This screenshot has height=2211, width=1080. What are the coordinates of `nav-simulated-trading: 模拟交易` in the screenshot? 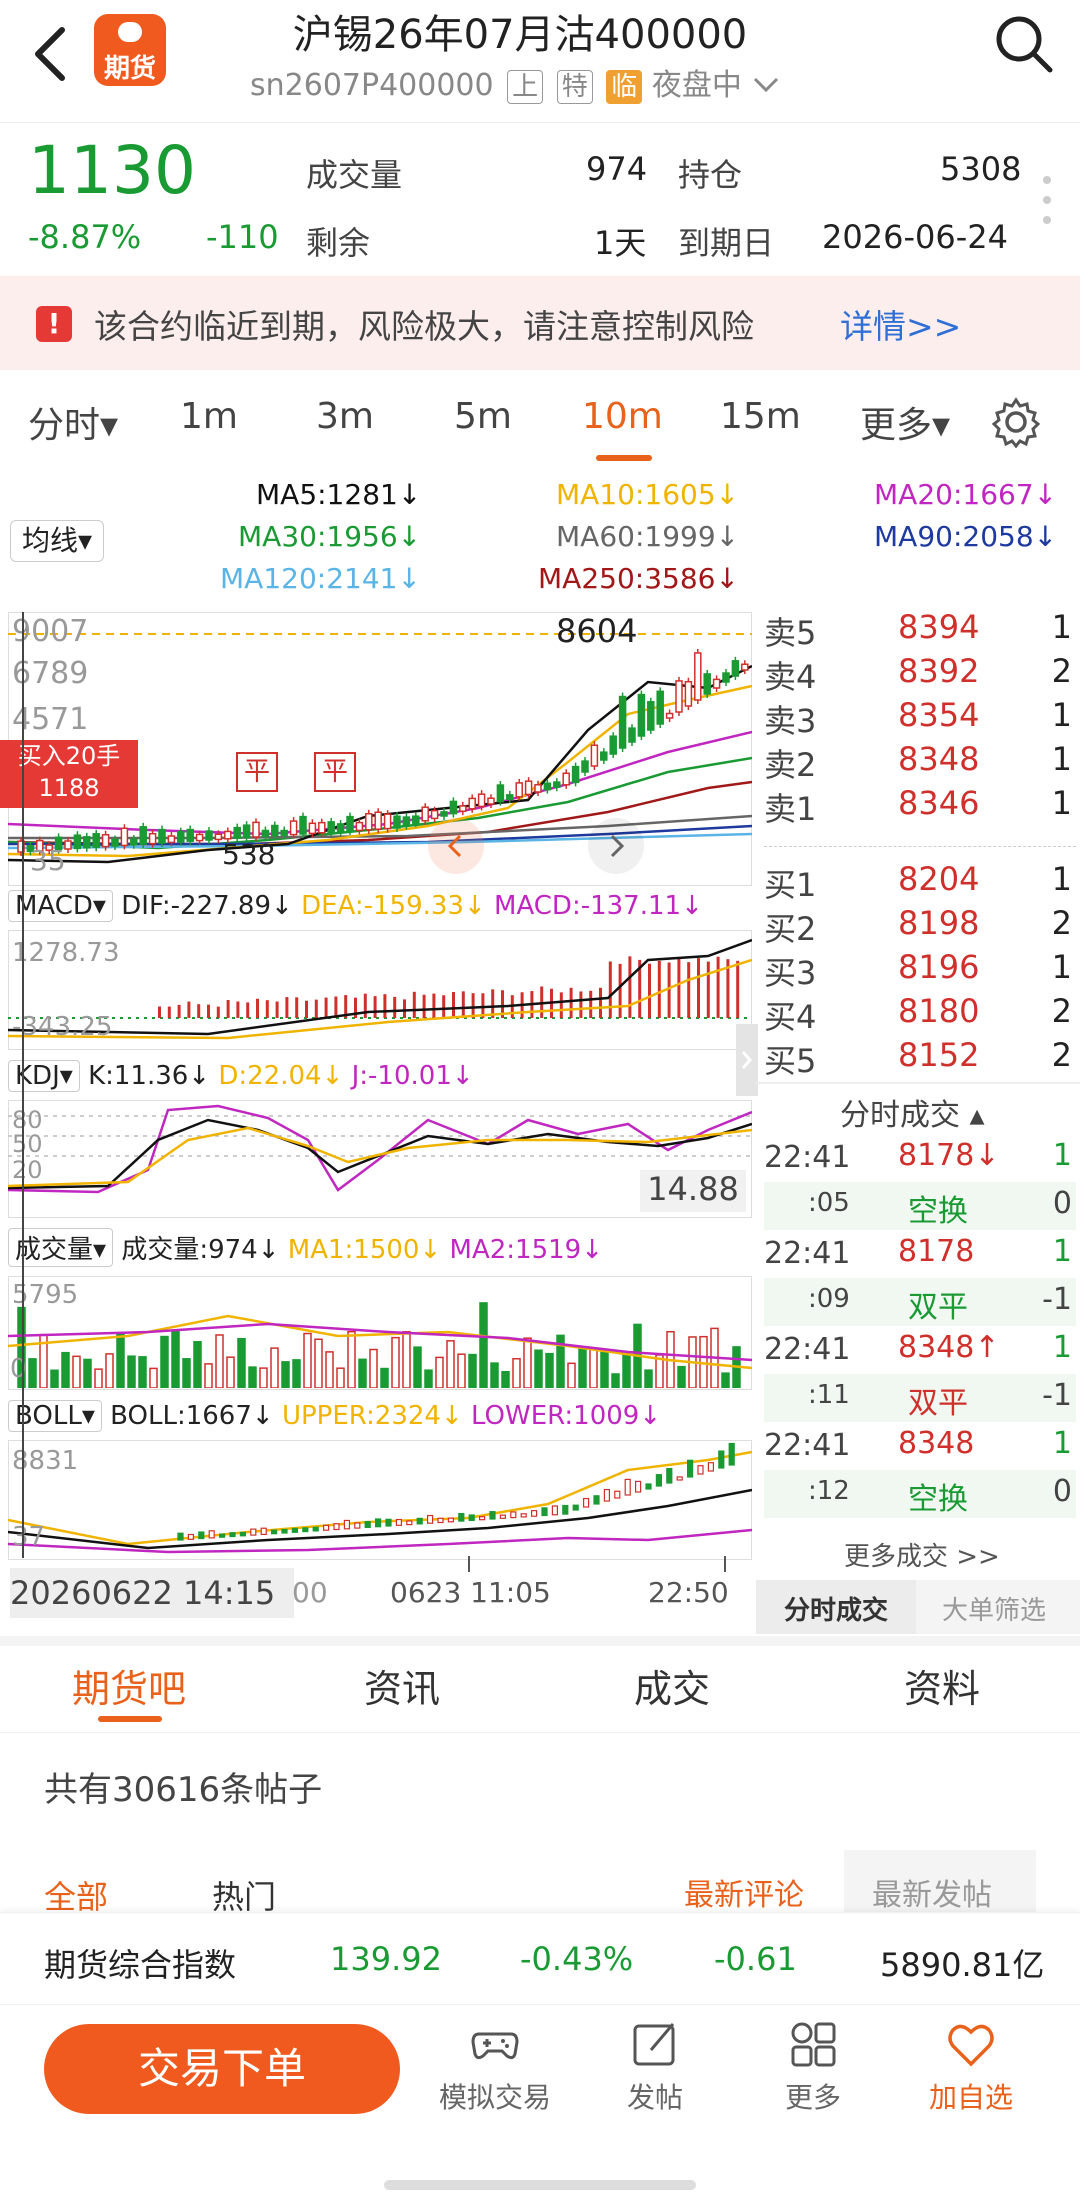 It's located at (495, 2067).